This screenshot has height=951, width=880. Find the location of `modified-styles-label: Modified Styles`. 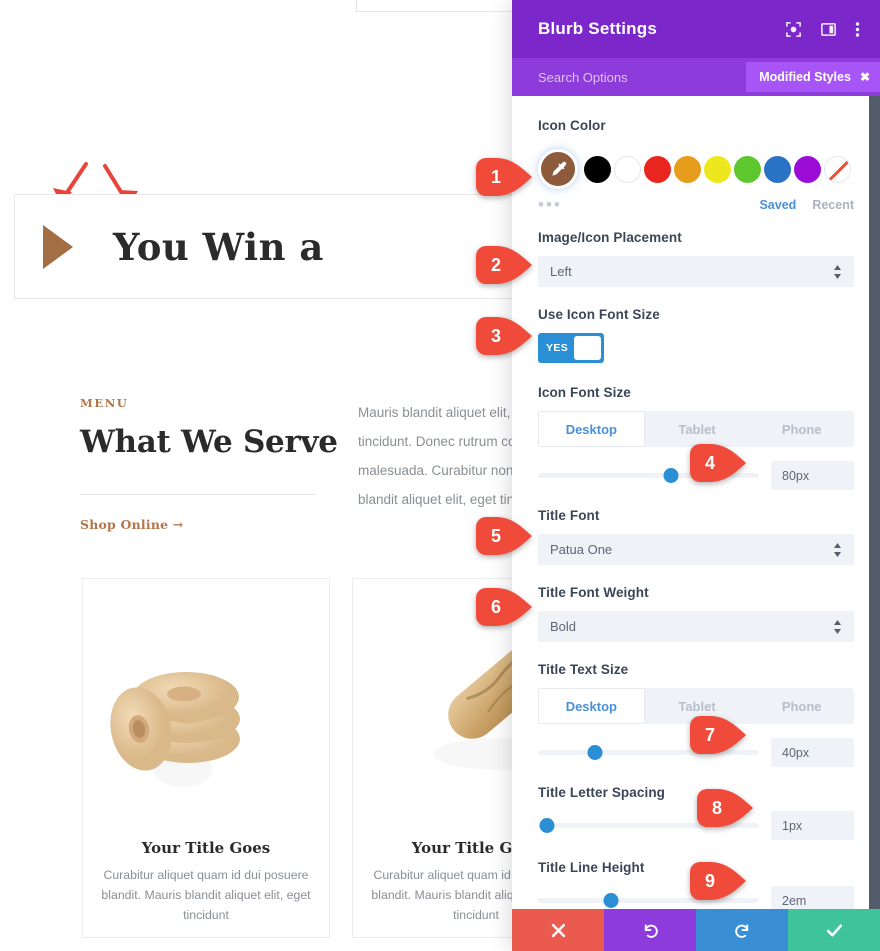

modified-styles-label: Modified Styles is located at coordinates (805, 77).